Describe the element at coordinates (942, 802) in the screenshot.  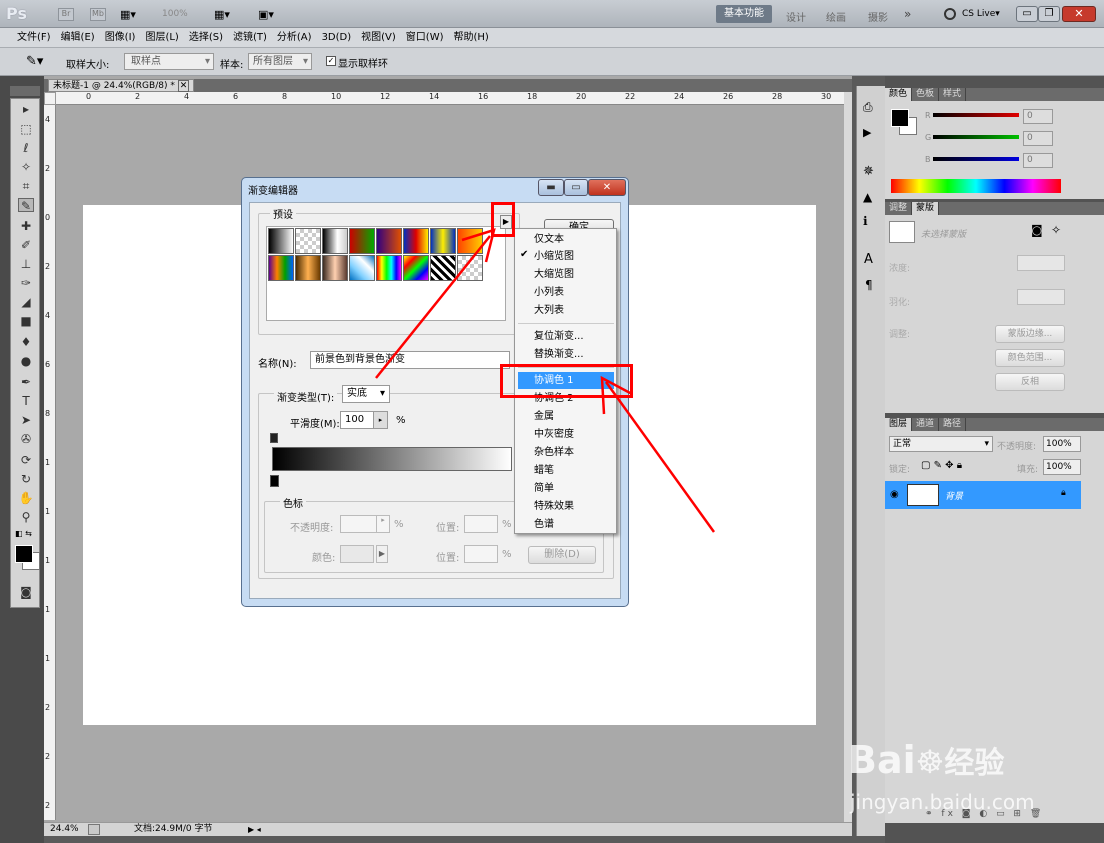
I see `watermark-url: jingyan.baidu.com` at that location.